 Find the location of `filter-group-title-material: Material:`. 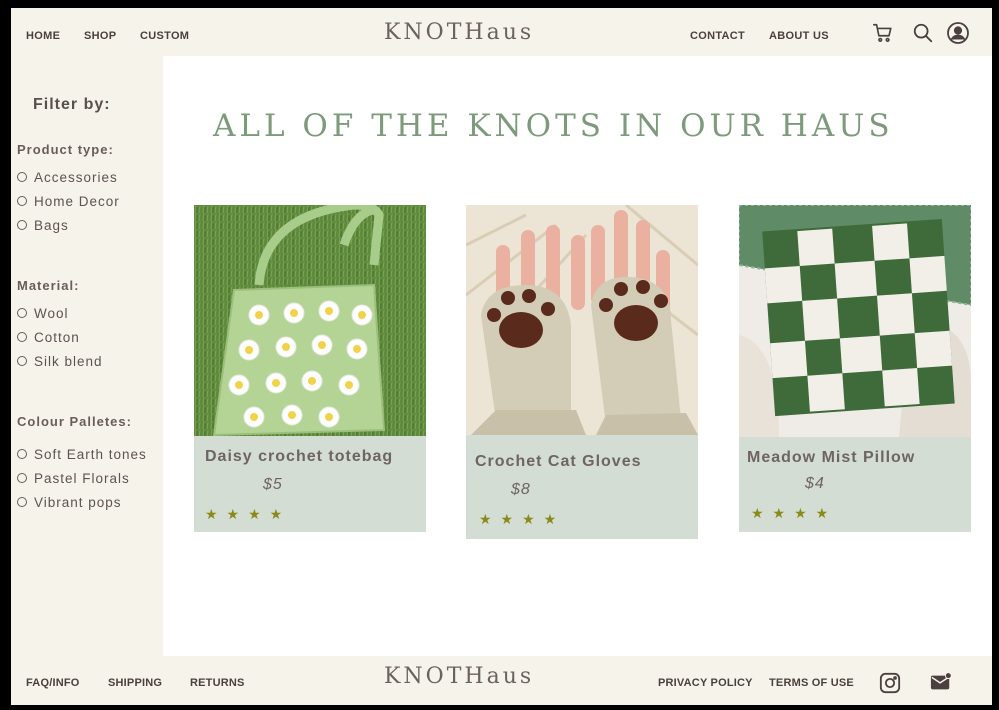

filter-group-title-material: Material: is located at coordinates (48, 285).